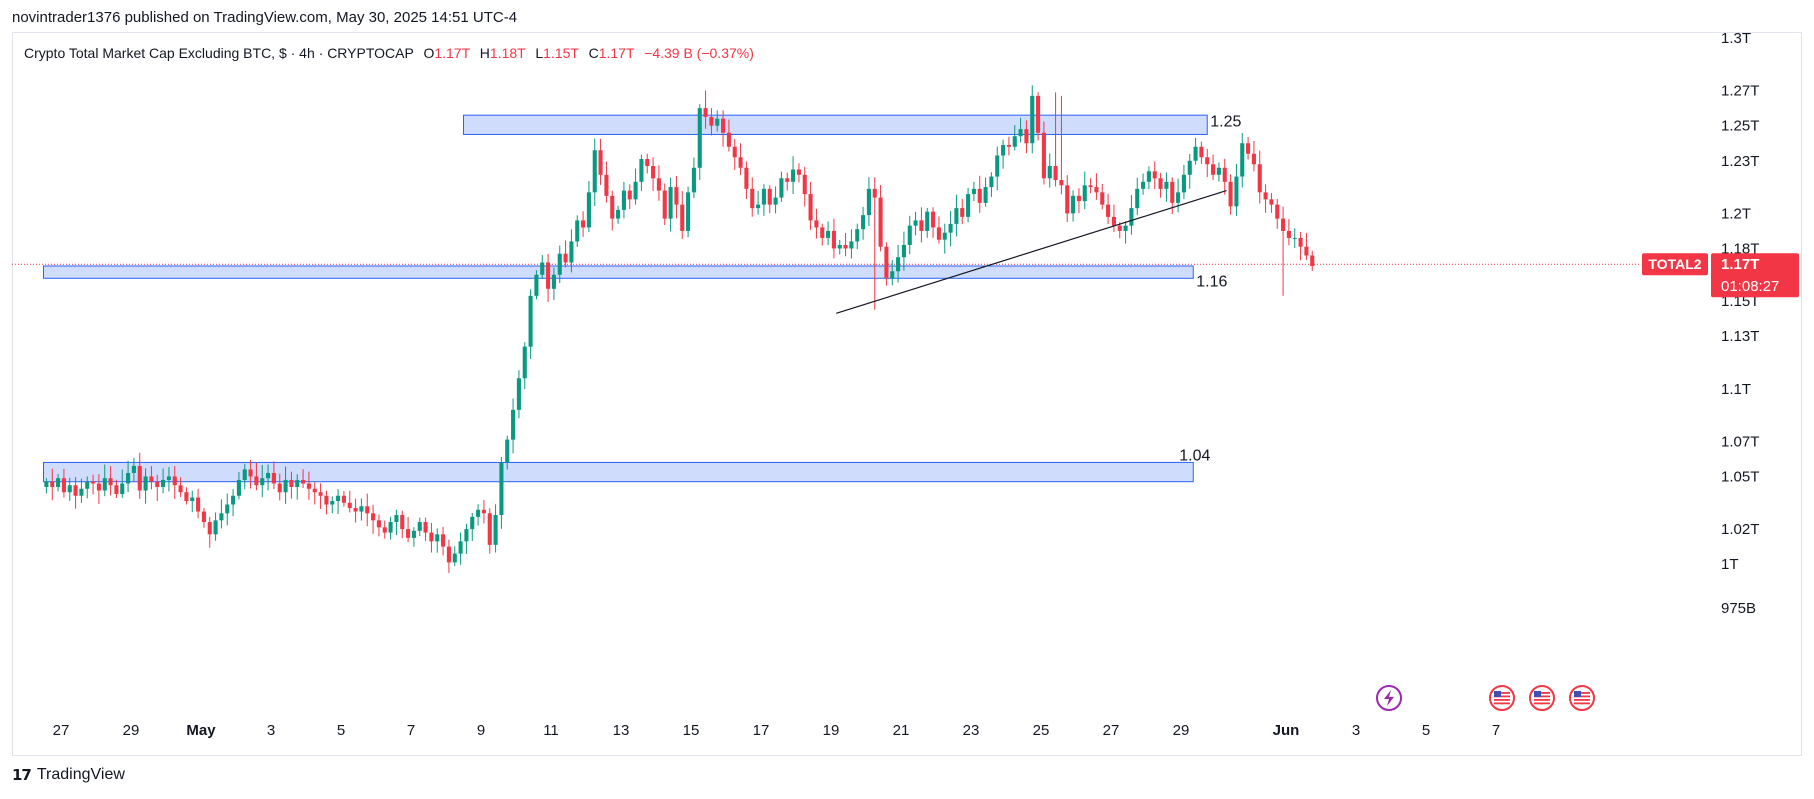 This screenshot has height=799, width=1814. I want to click on y-tick-label: 1.02T, so click(1740, 529).